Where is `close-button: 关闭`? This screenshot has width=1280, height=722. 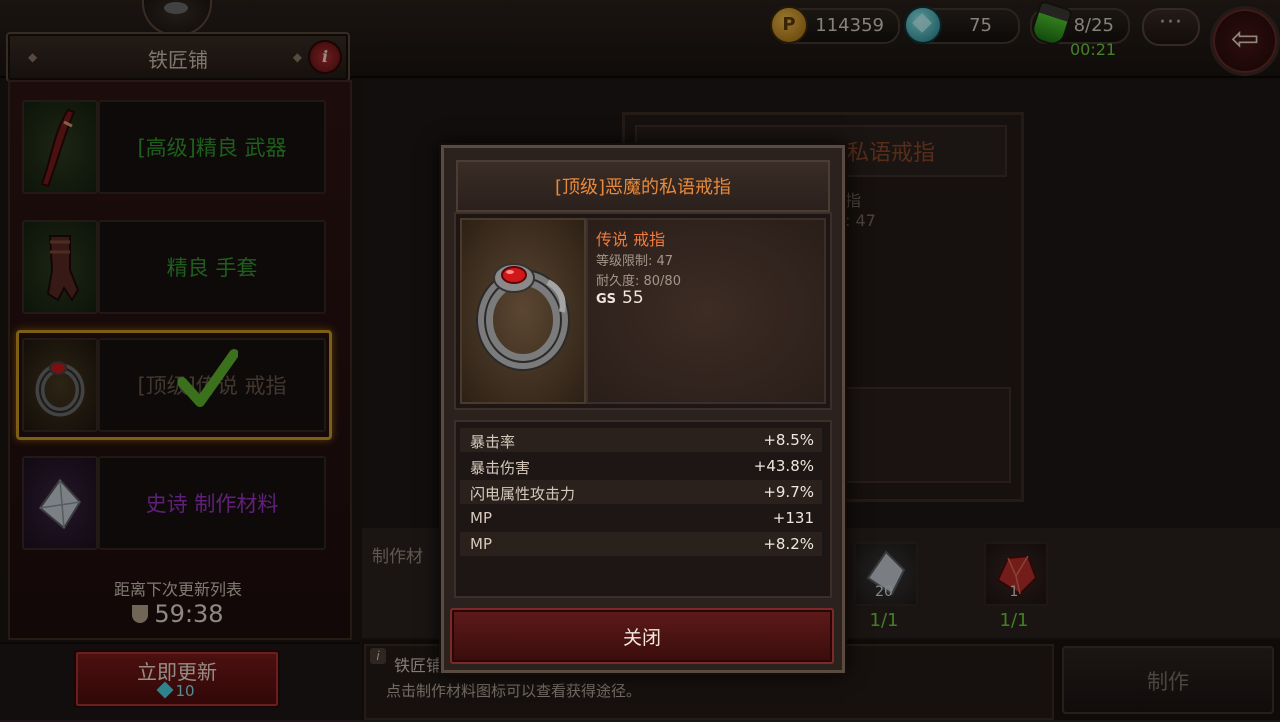 close-button: 关闭 is located at coordinates (642, 636).